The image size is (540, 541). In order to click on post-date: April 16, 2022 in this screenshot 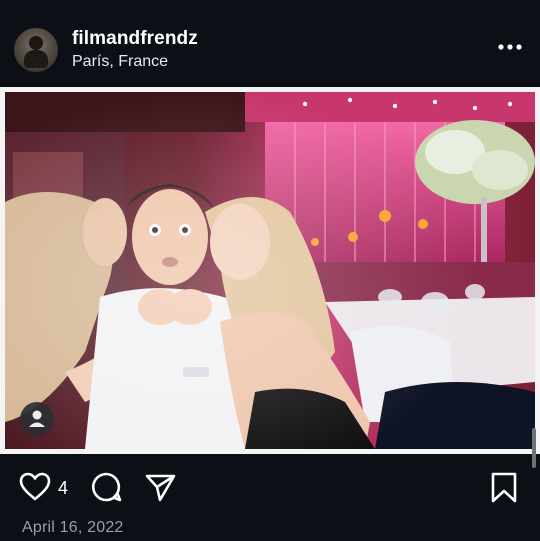, I will do `click(73, 527)`.